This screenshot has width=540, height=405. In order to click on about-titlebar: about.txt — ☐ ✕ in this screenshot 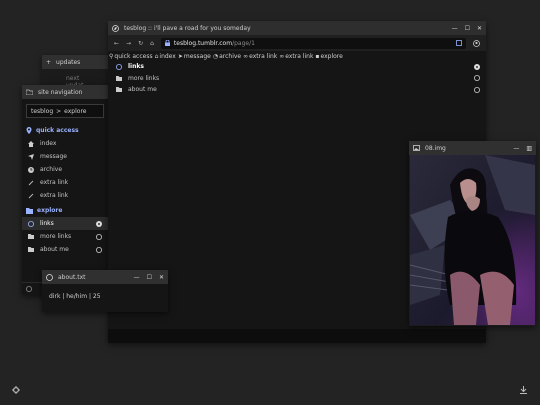, I will do `click(105, 277)`.